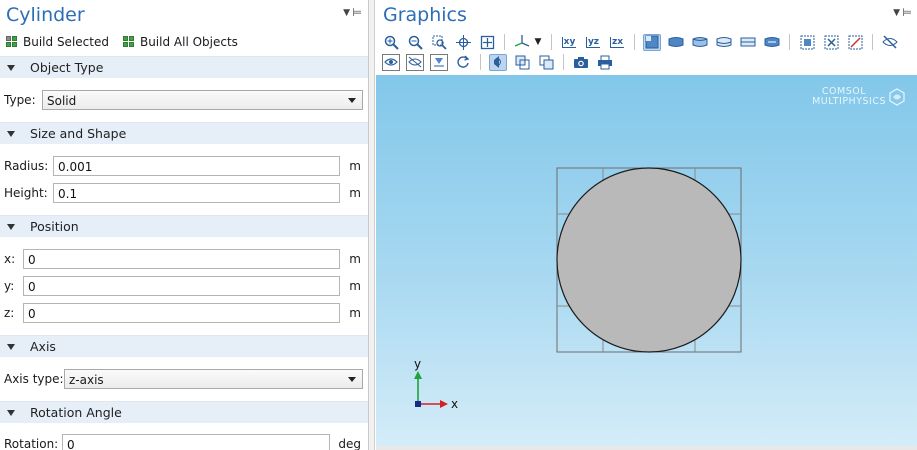  Describe the element at coordinates (538, 42) in the screenshot. I see `view-dropdown-icon: ▼` at that location.